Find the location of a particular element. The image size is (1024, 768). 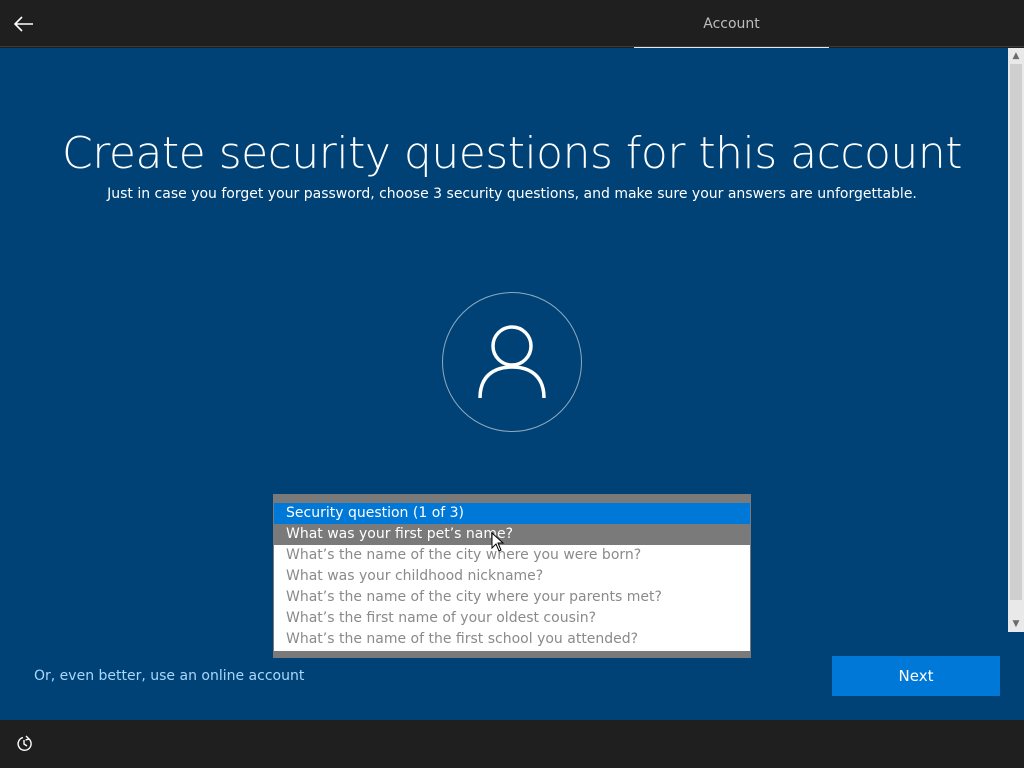

tab-account-label: Account is located at coordinates (731, 24).